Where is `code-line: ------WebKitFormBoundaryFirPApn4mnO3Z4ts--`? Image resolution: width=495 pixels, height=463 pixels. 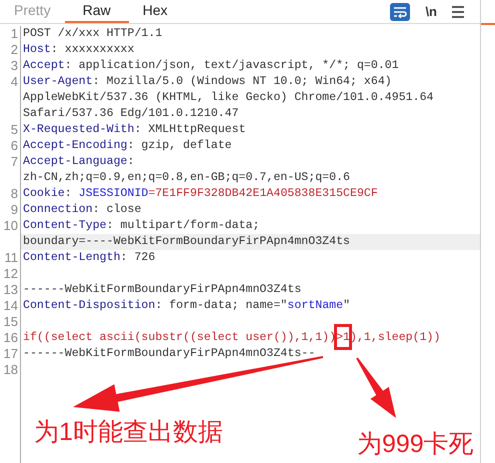 code-line: ------WebKitFormBoundaryFirPApn4mnO3Z4ts-- is located at coordinates (169, 353).